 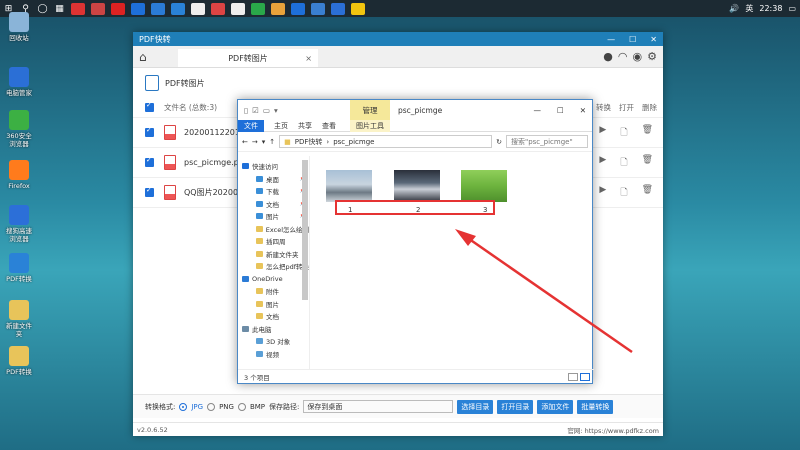 I want to click on thumbnail-view-icon, so click(x=585, y=376).